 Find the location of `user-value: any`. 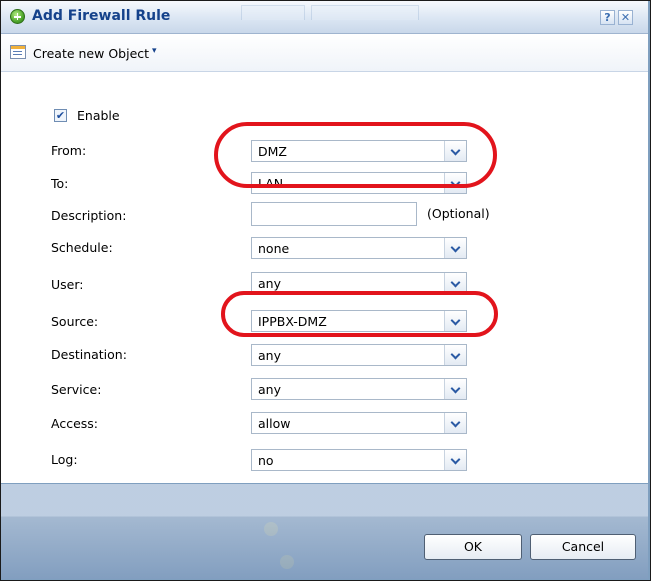

user-value: any is located at coordinates (269, 283).